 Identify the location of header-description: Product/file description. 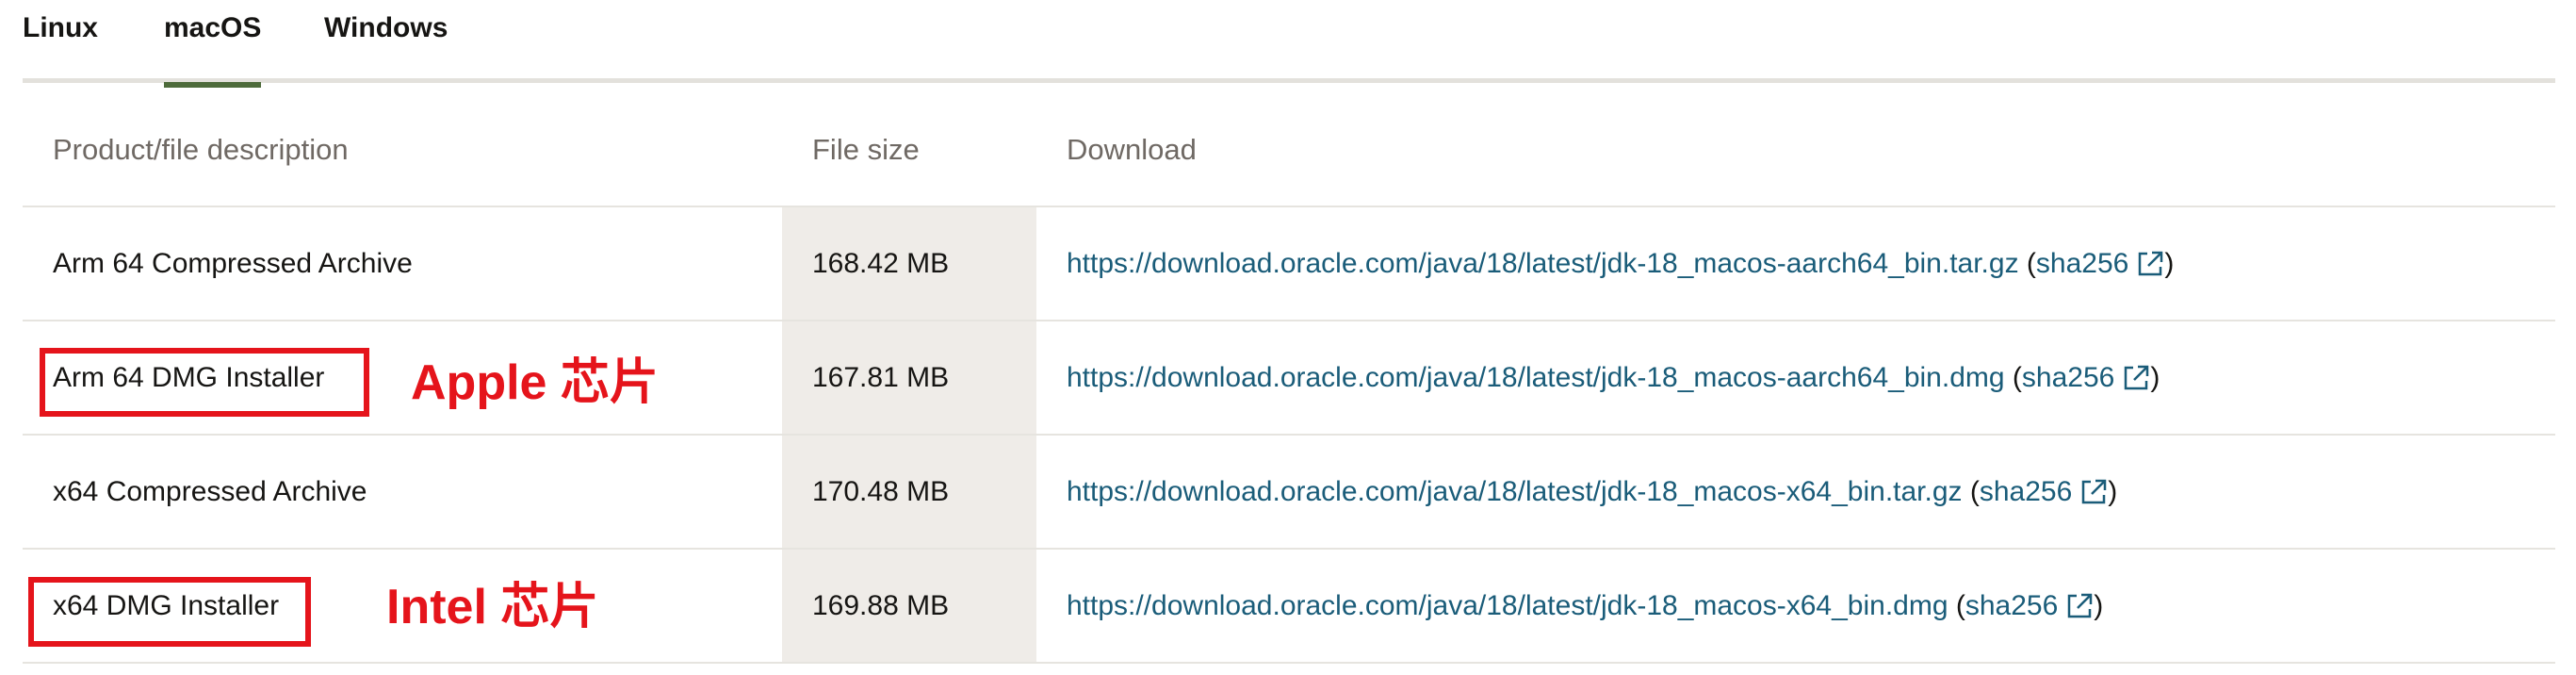
(201, 149).